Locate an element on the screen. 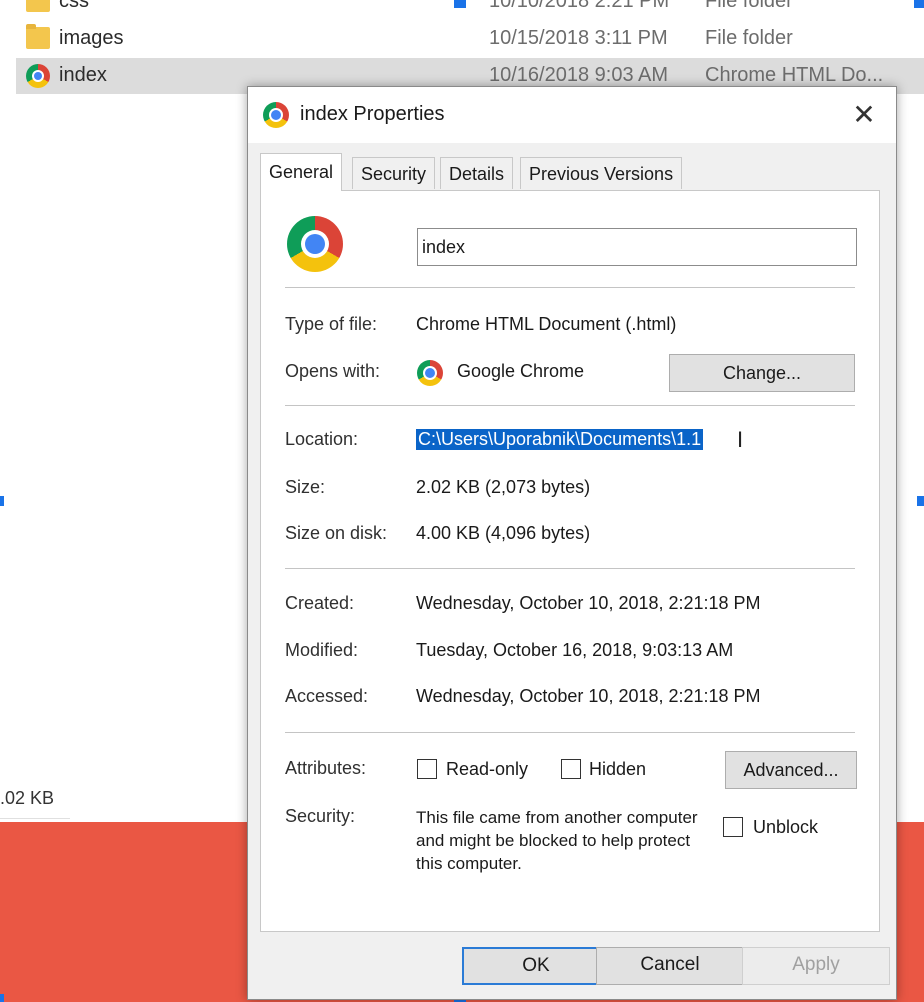  location-value: C:\Users\Uporabnik\Documents\1.1 is located at coordinates (560, 439).